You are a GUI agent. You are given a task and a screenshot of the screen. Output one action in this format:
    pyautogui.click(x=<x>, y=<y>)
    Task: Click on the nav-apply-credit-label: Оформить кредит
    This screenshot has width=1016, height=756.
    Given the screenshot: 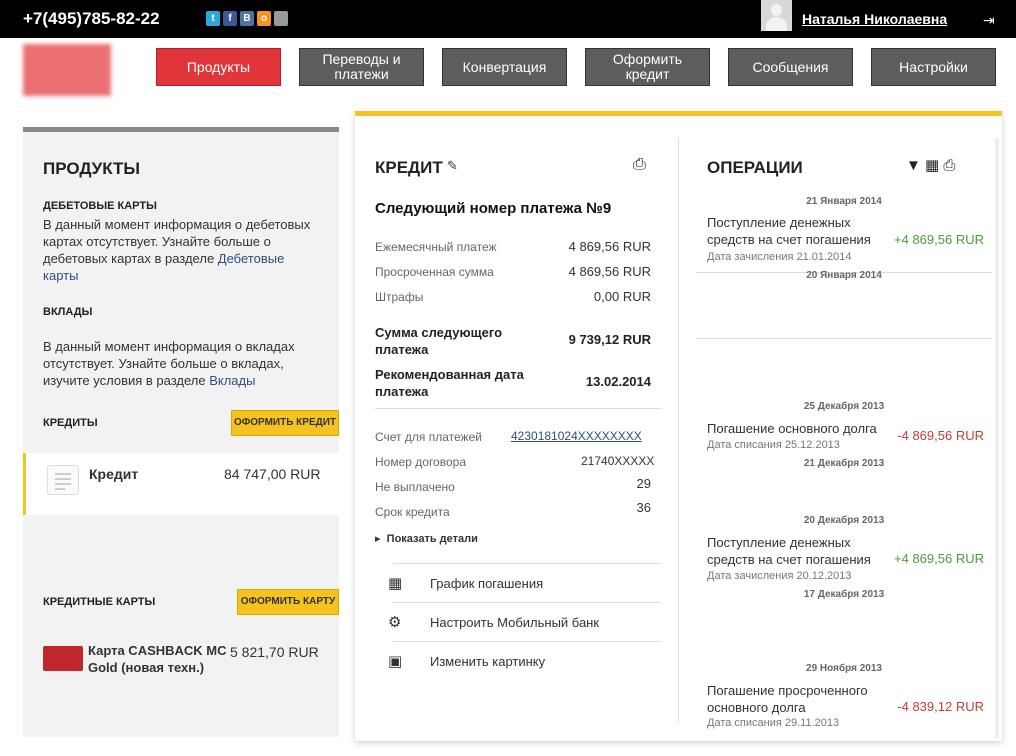 What is the action you would take?
    pyautogui.click(x=647, y=66)
    